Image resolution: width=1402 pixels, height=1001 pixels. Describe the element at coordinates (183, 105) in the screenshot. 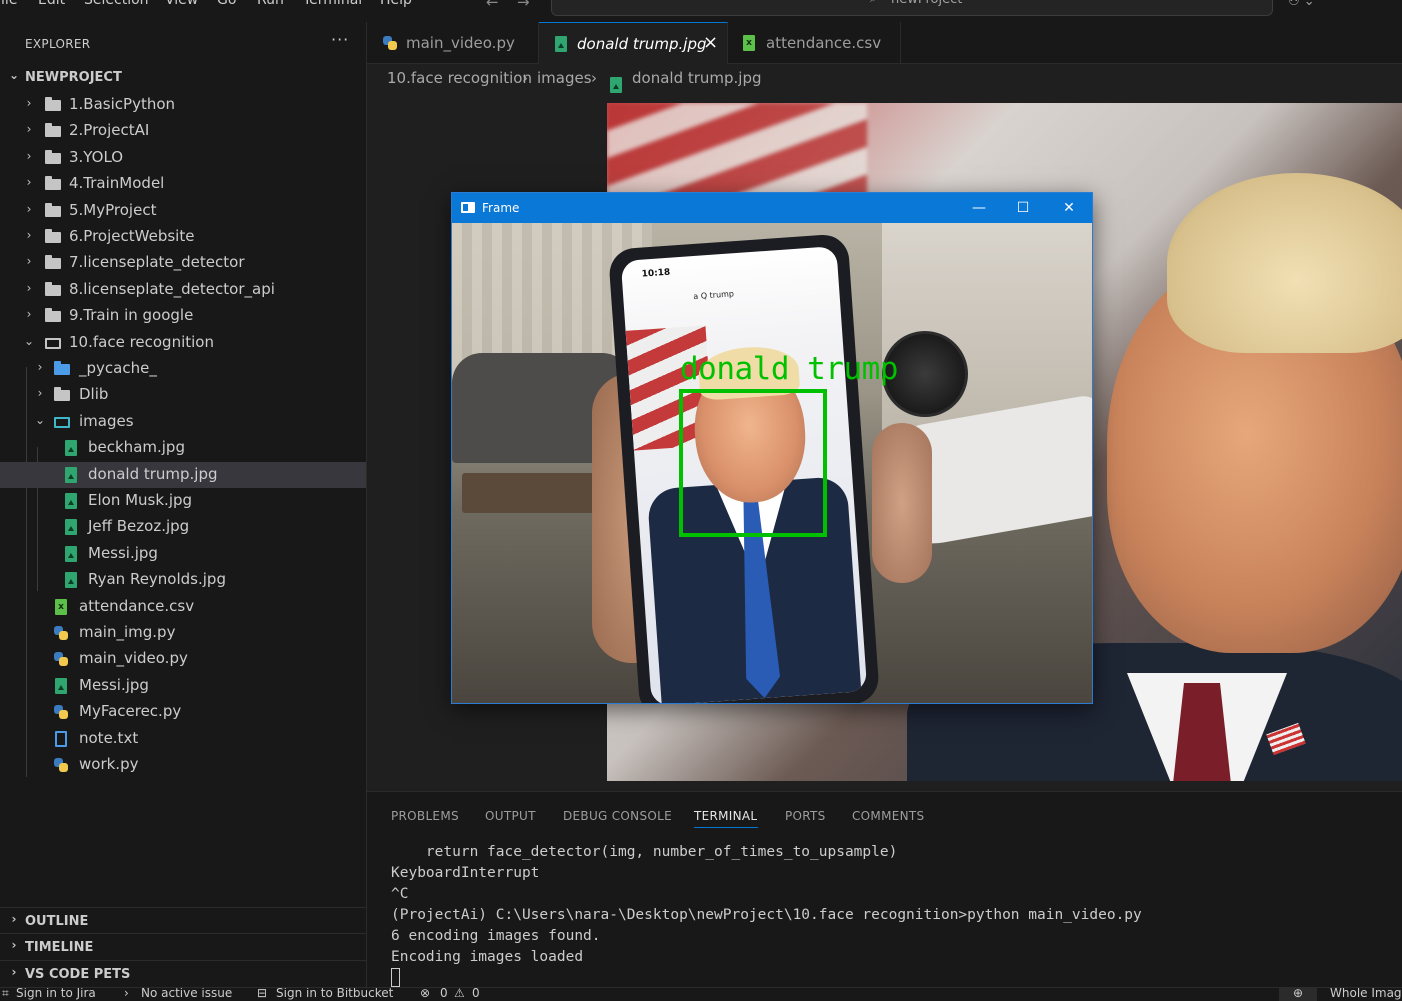

I see `tree-item-basicpython: › 1.BasicPython` at that location.